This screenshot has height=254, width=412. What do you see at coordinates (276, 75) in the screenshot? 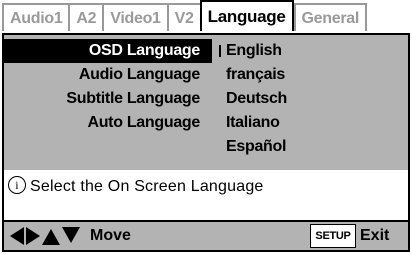
I see `option-francais: français` at bounding box center [276, 75].